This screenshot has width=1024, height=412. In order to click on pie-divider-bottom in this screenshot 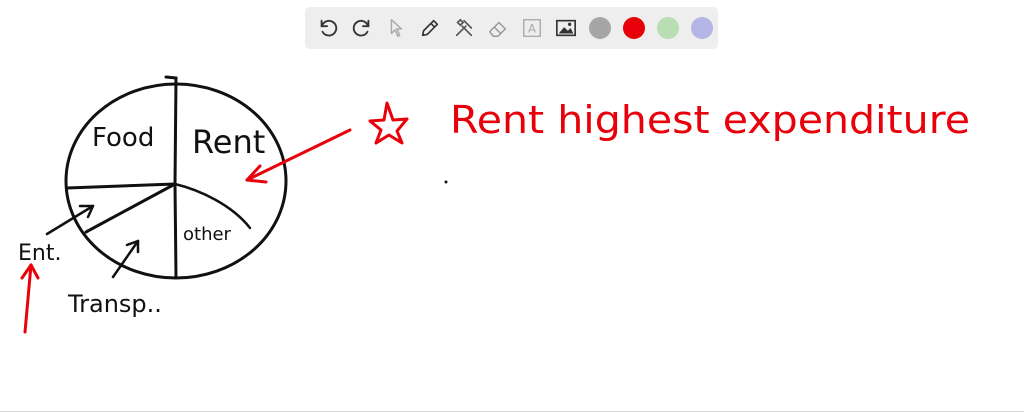, I will do `click(175, 230)`.